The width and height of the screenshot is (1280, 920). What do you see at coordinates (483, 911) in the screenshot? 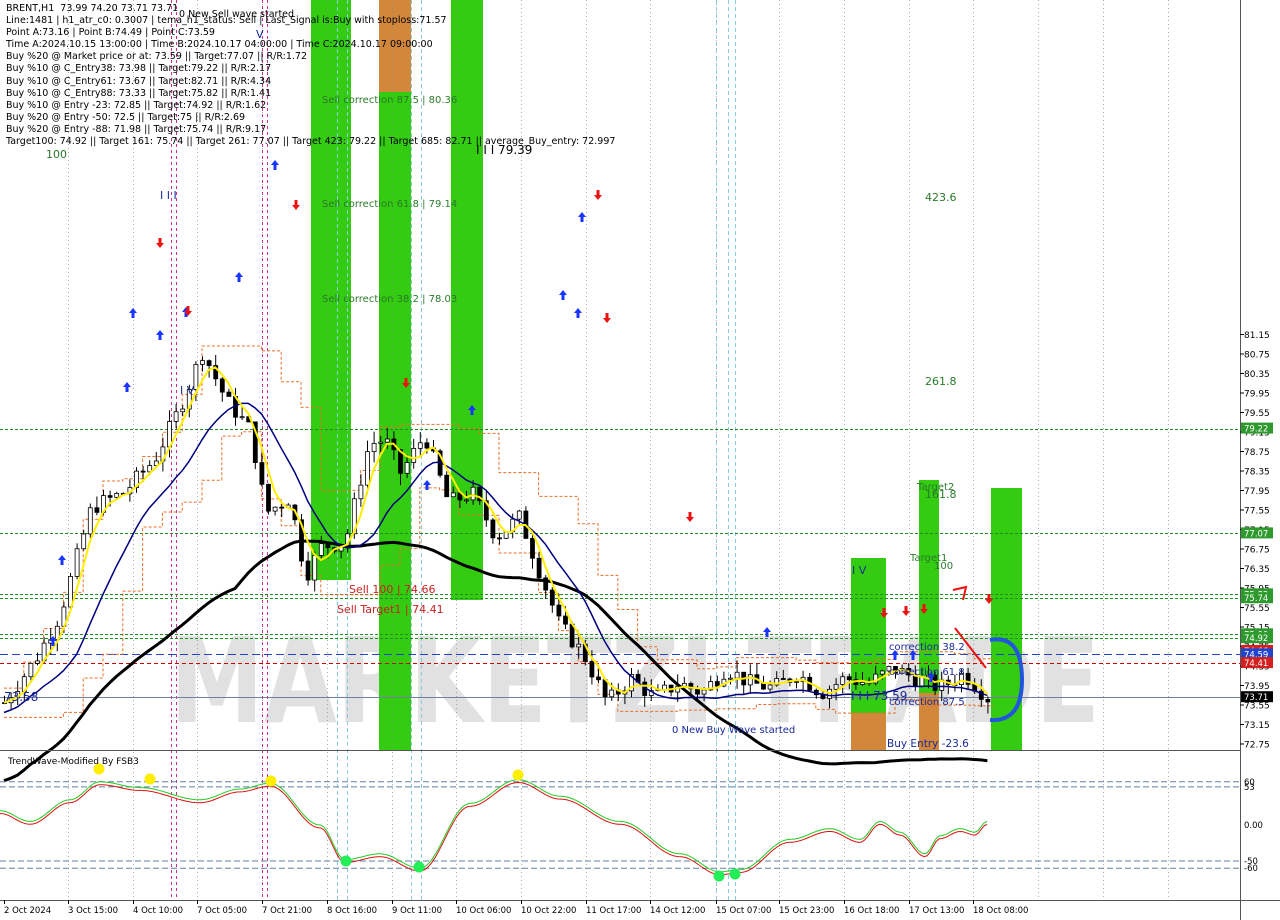
I see `x-tick-label: 10 Oct 06:00` at bounding box center [483, 911].